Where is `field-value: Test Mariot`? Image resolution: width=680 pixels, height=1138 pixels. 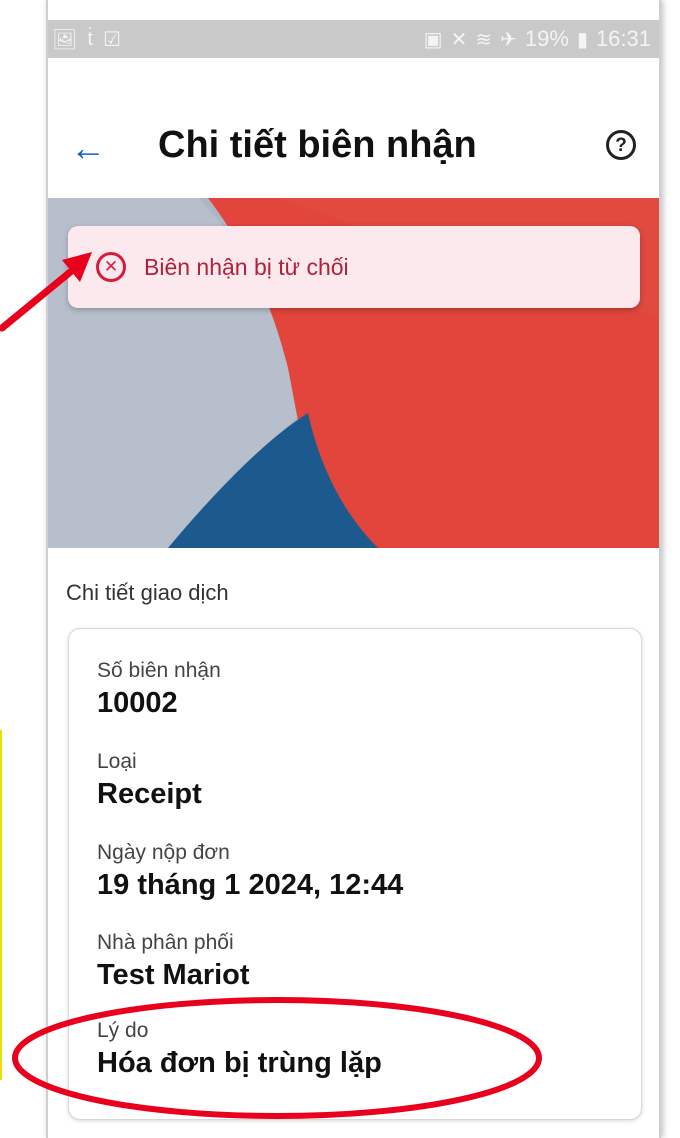 field-value: Test Mariot is located at coordinates (173, 975).